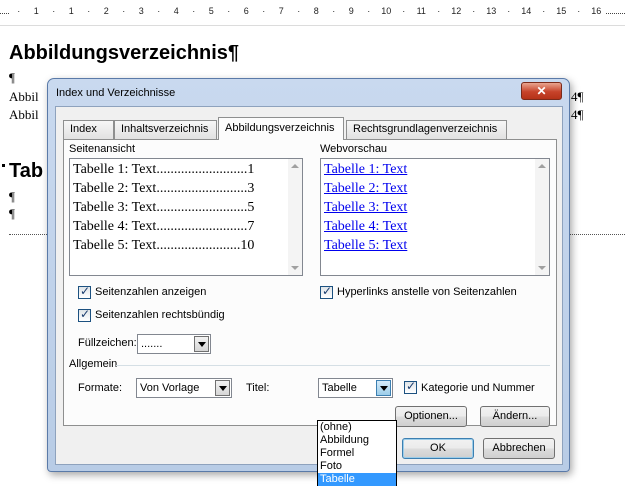  I want to click on dotted-leader, so click(29, 234).